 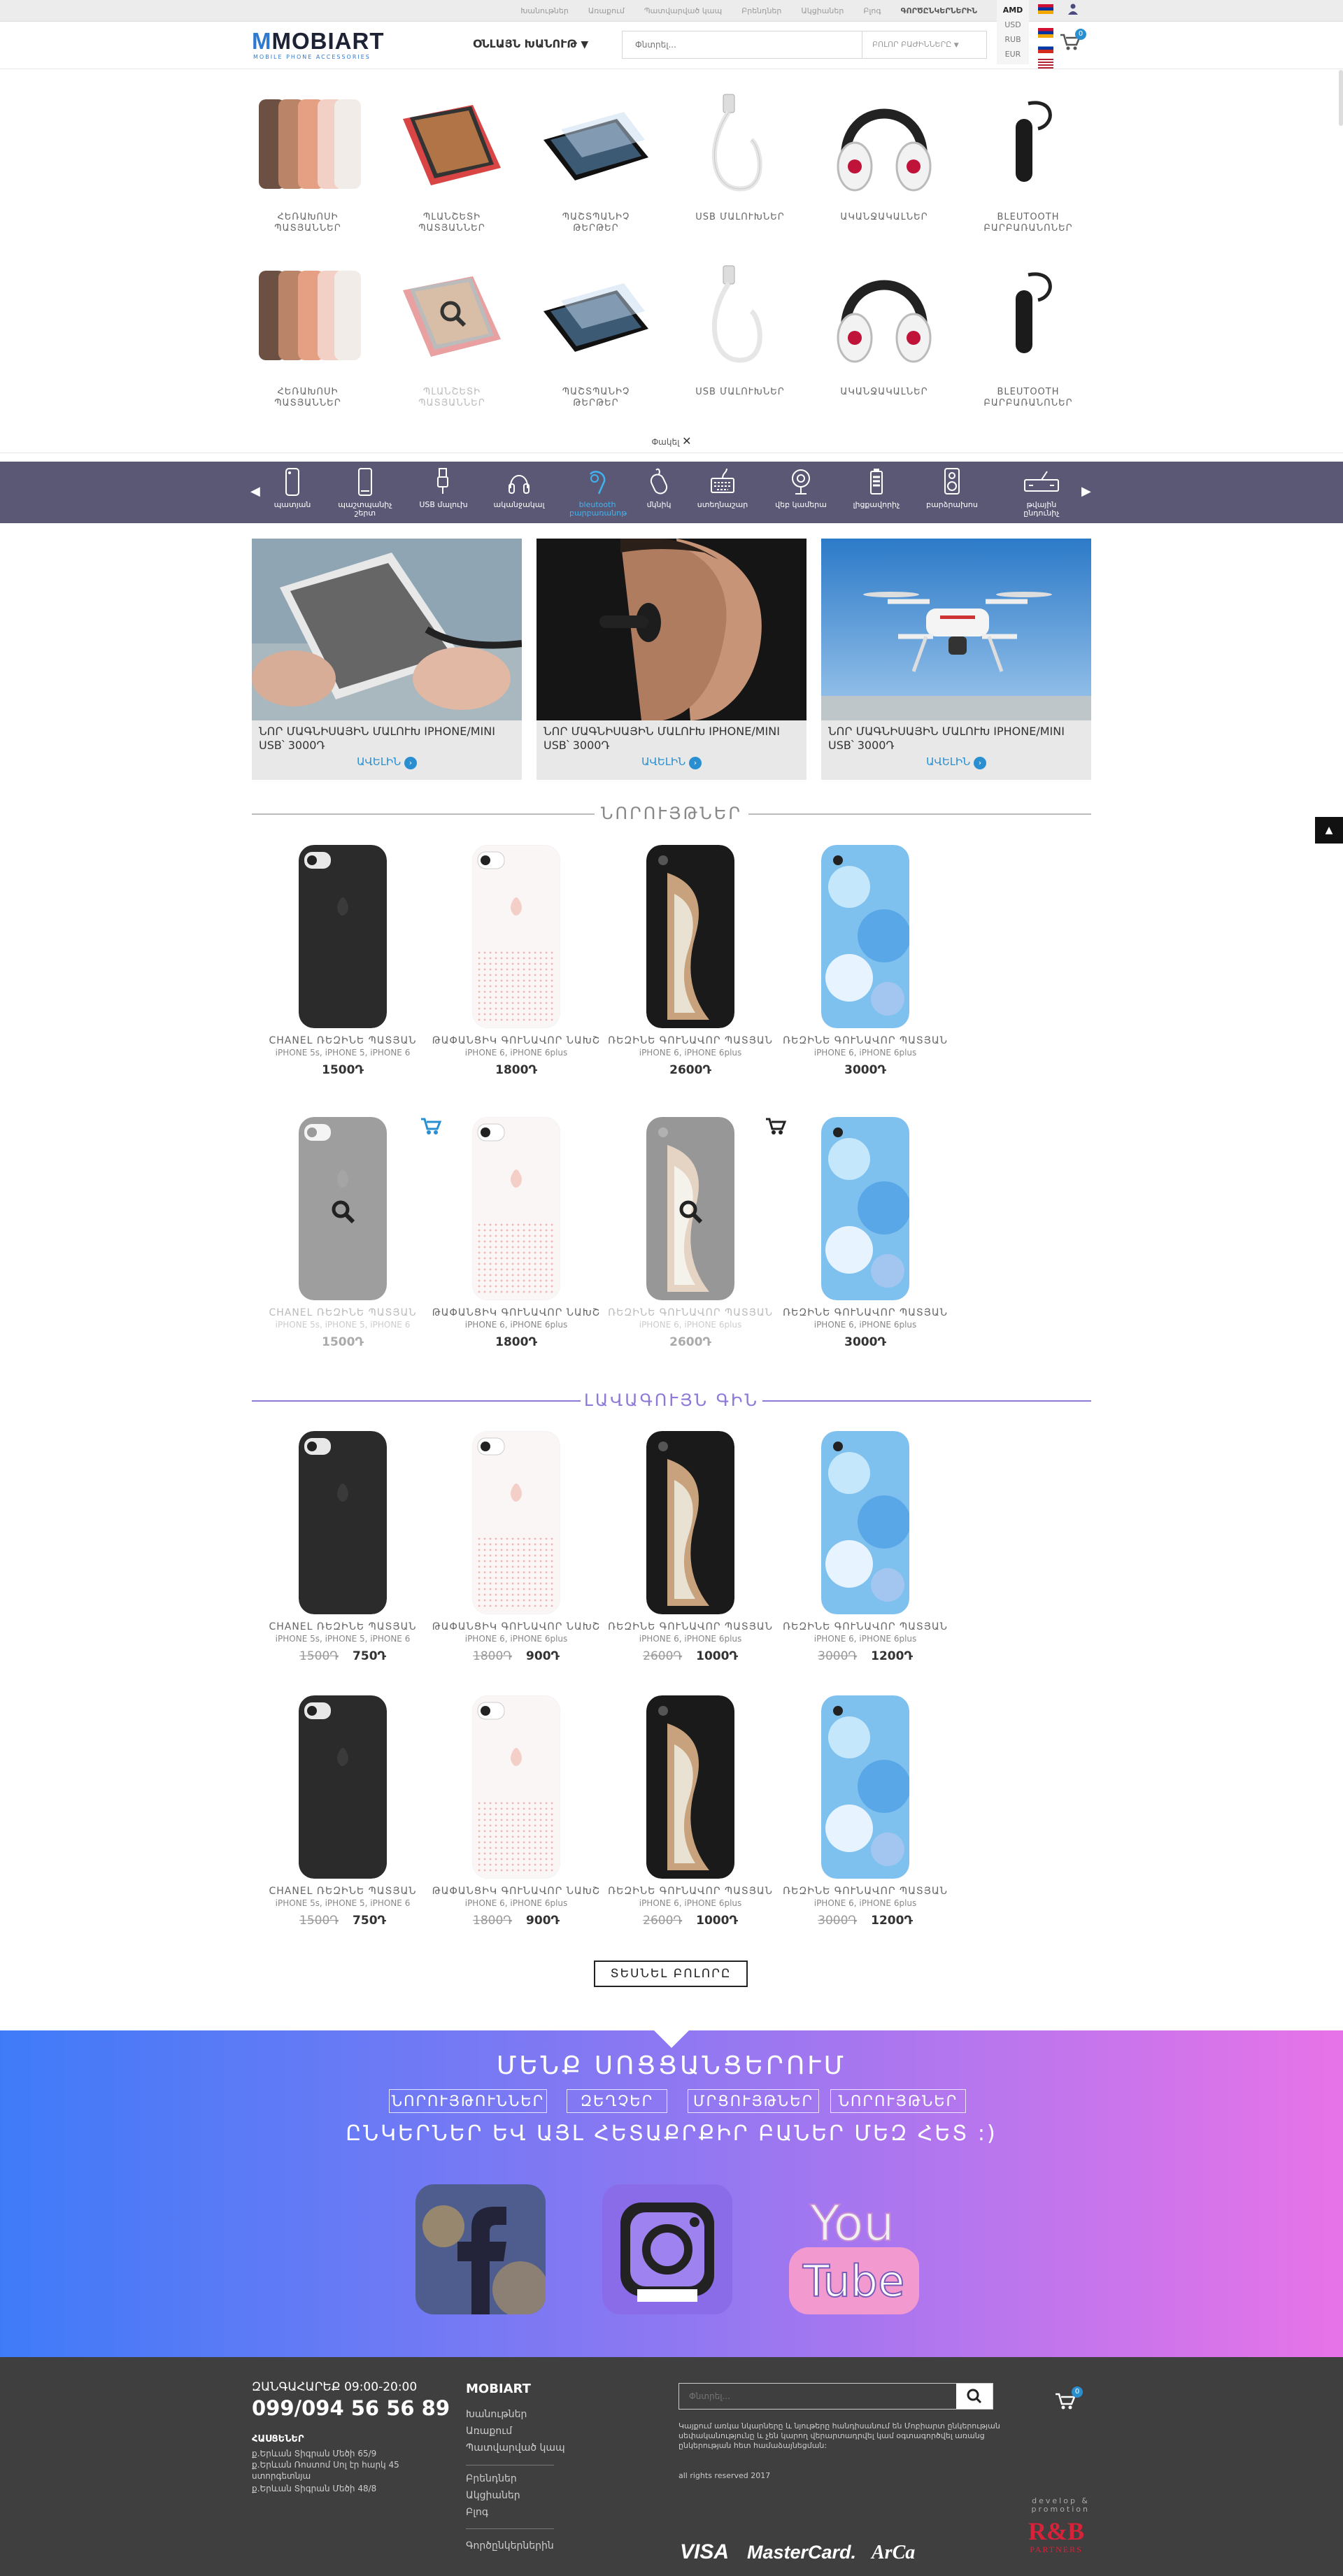 What do you see at coordinates (617, 2101) in the screenshot?
I see `social-tag: ԶԵՂՉԵՐ` at bounding box center [617, 2101].